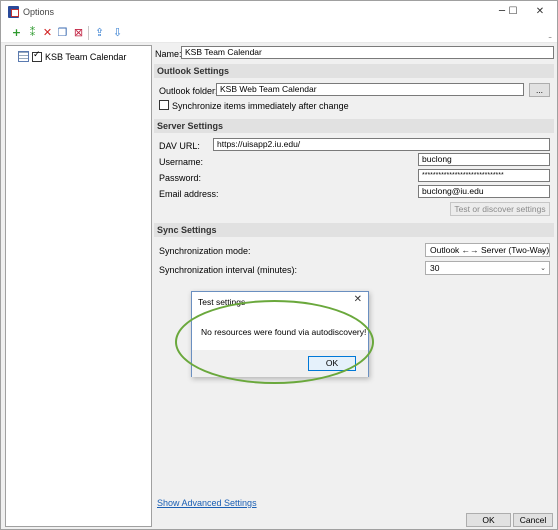 This screenshot has width=558, height=530. What do you see at coordinates (354, 71) in the screenshot?
I see `outlook-settings-heading: Outlook Settings` at bounding box center [354, 71].